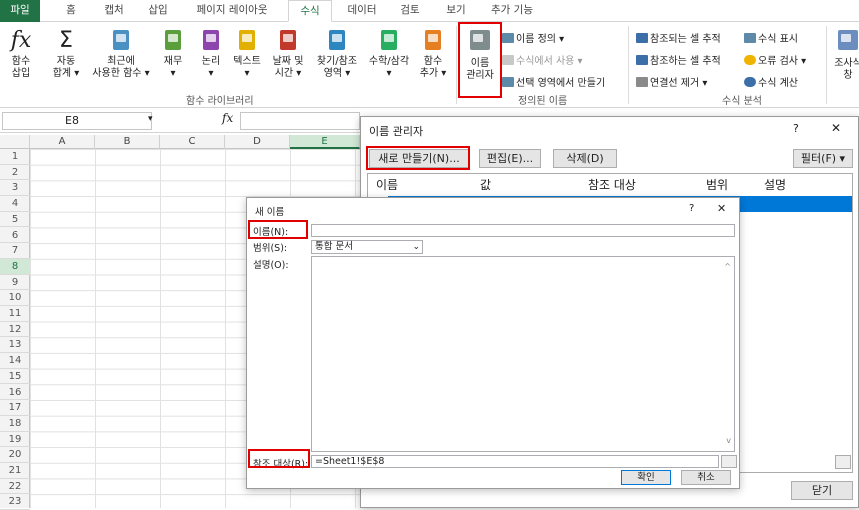 The width and height of the screenshot is (859, 510). What do you see at coordinates (553, 81) in the screenshot?
I see `create-from-selection-button: 선택 영역에서 만들기` at bounding box center [553, 81].